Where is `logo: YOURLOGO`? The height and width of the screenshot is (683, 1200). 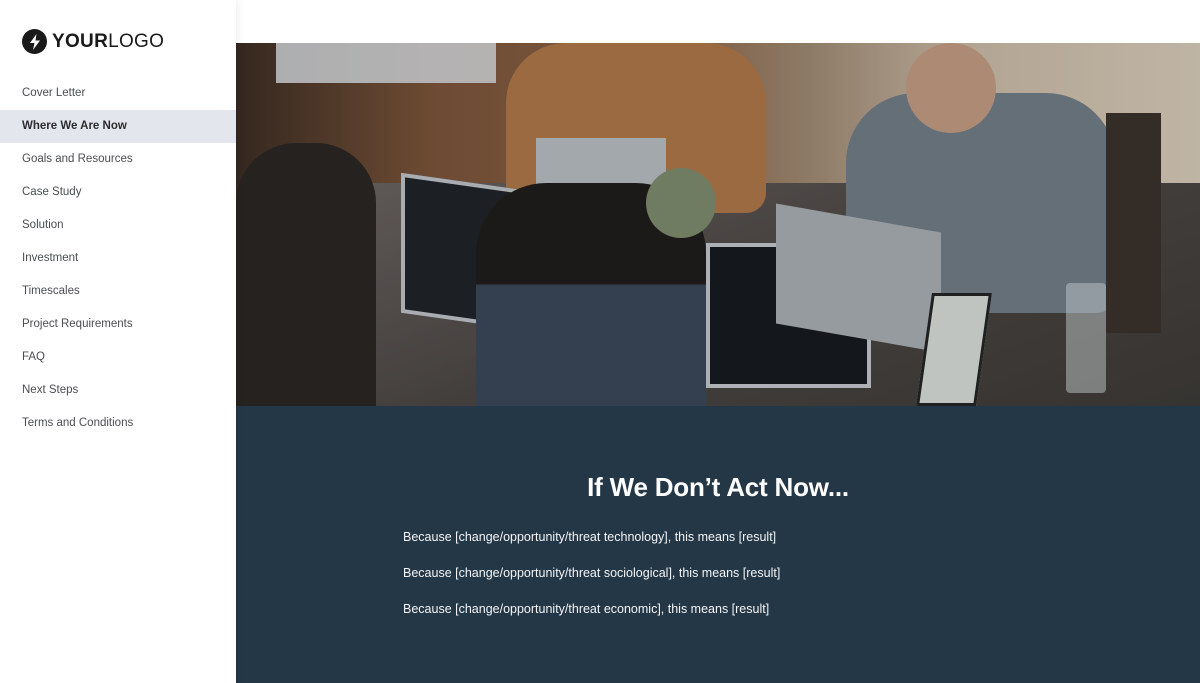
logo: YOURLOGO is located at coordinates (93, 41).